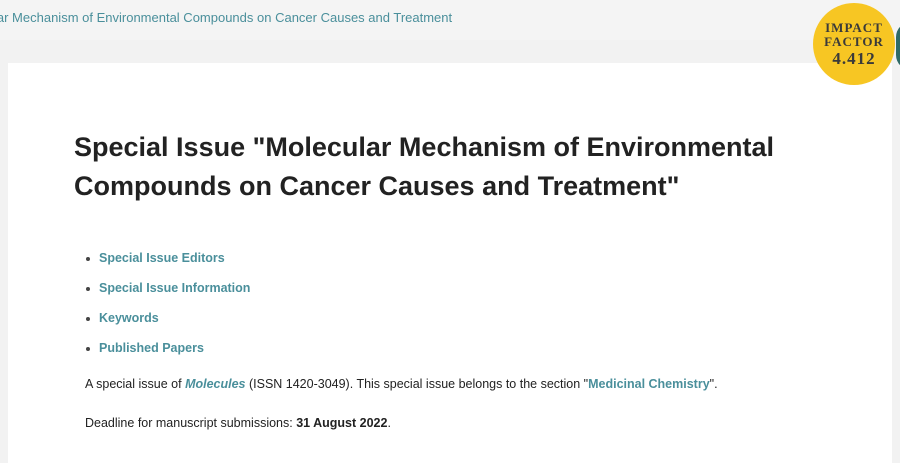 The height and width of the screenshot is (463, 900). I want to click on toc-item: Special Issue Editors, so click(167, 265).